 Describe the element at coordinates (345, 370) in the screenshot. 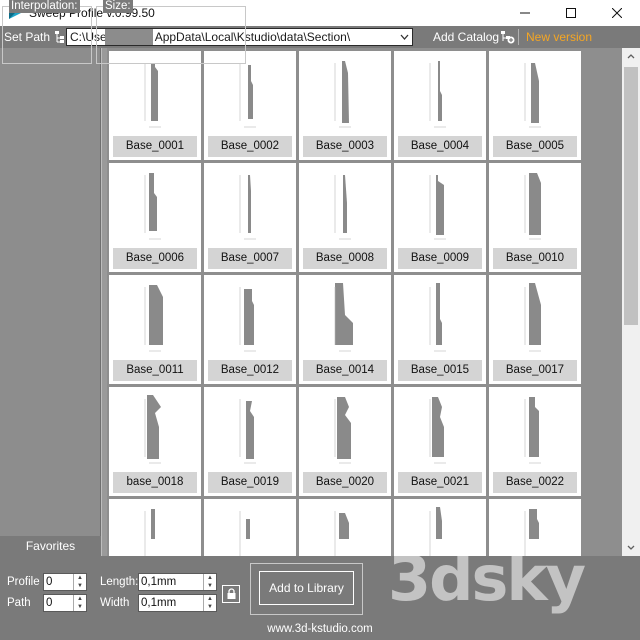

I see `profile-label: Base_0014` at that location.